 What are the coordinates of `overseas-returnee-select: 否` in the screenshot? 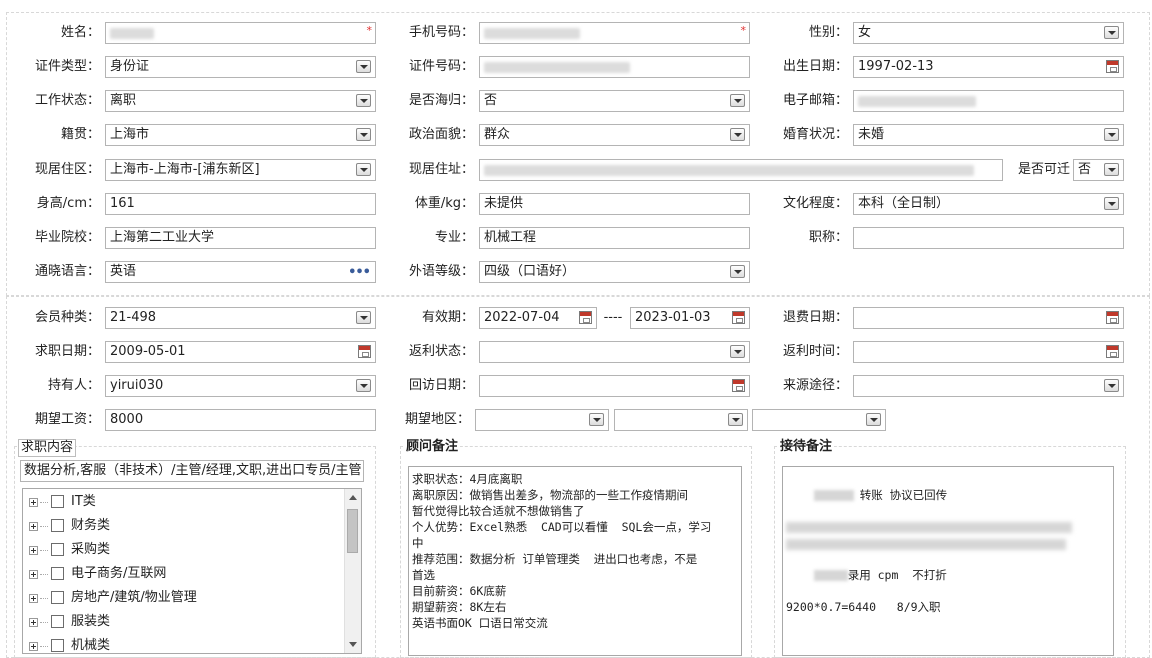 It's located at (614, 101).